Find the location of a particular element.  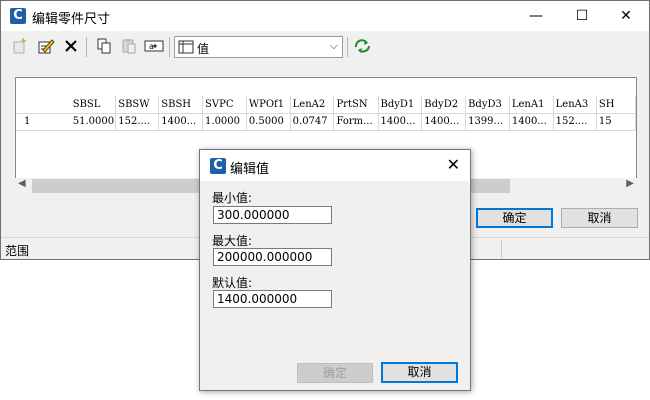

delete-icon is located at coordinates (71, 47).